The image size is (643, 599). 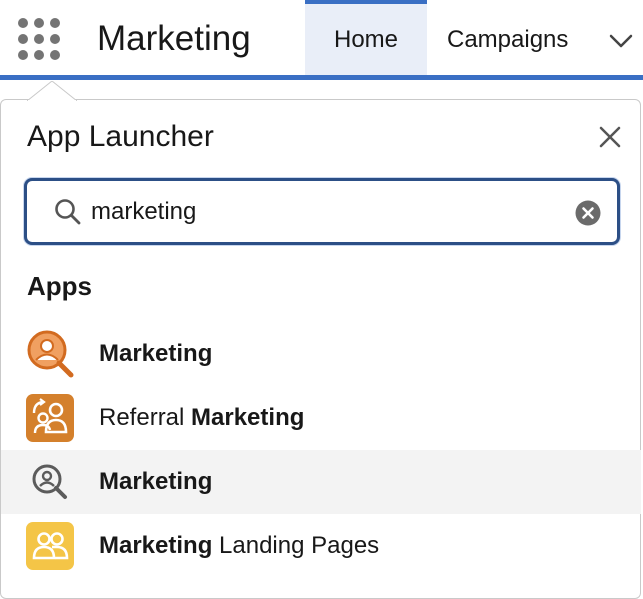 I want to click on app-launcher-waffle-icon, so click(x=39, y=39).